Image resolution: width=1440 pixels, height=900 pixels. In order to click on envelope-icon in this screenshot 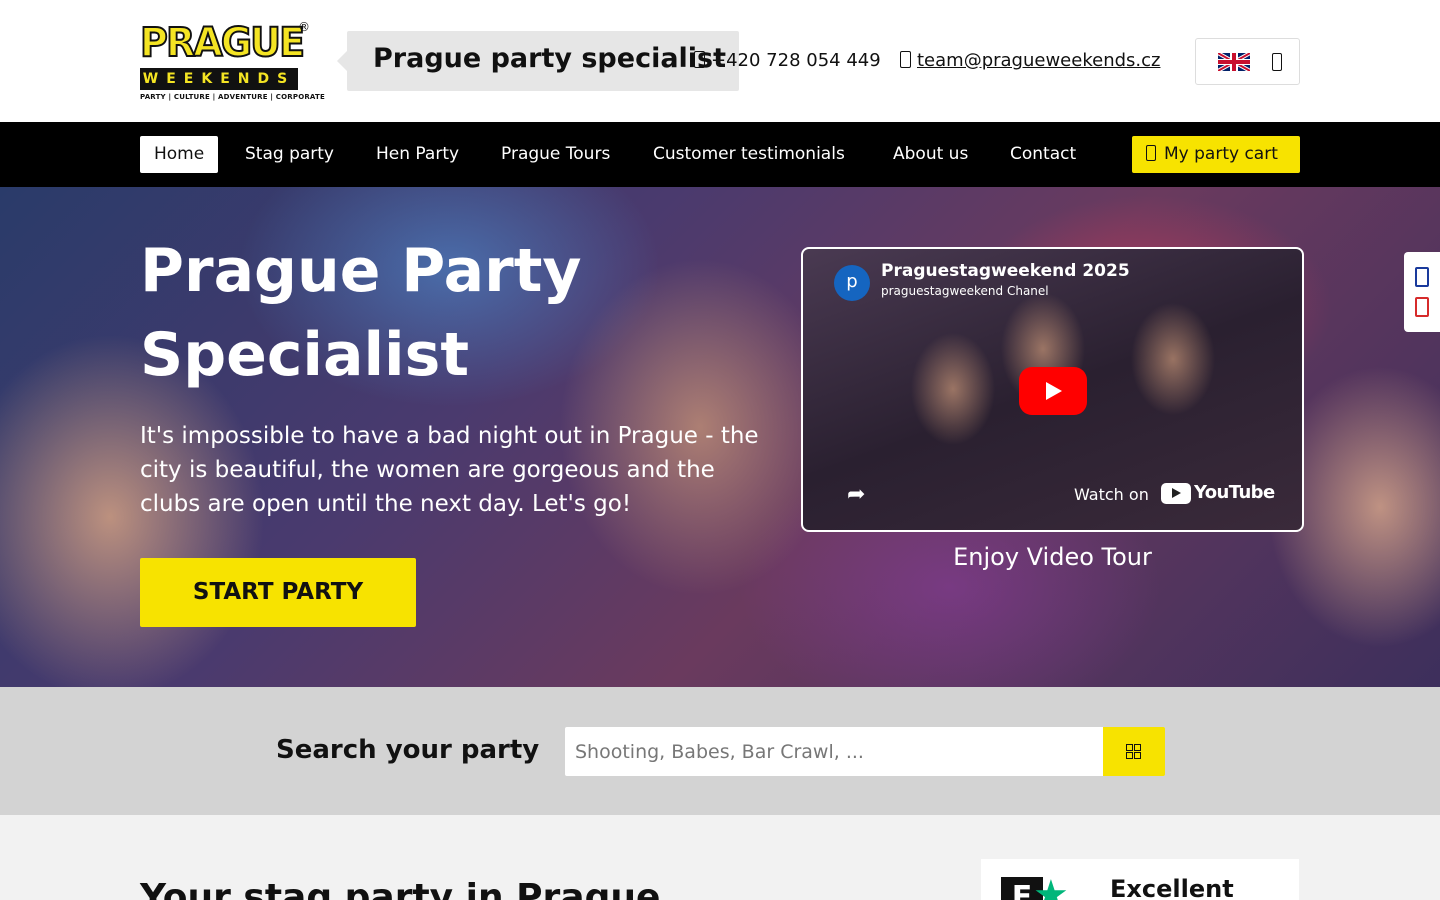, I will do `click(905, 59)`.